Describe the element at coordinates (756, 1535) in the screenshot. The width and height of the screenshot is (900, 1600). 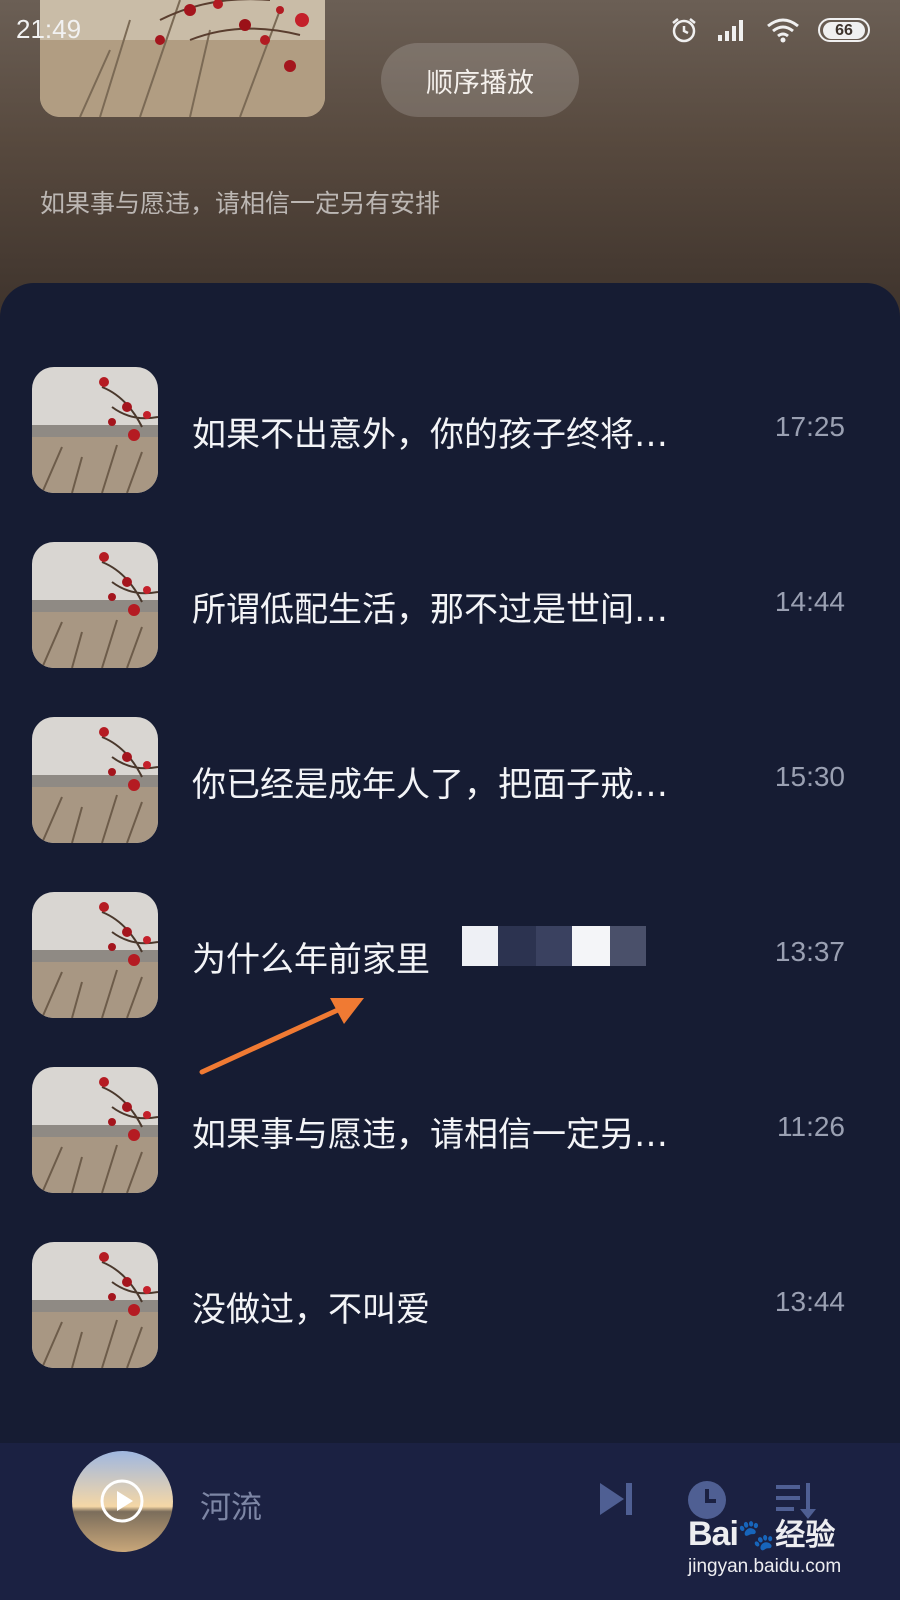
I see `paw-icon: 🐾` at that location.